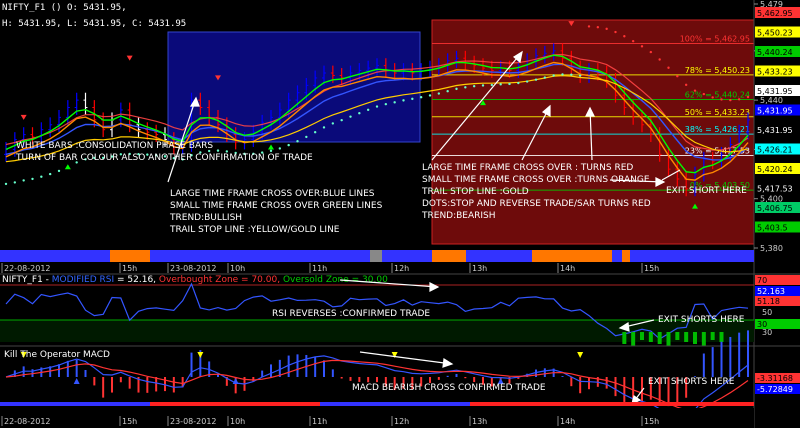 This screenshot has width=800, height=428. What do you see at coordinates (691, 382) in the screenshot?
I see `macd-exit-annotation: EXIT SHORTS HERE` at bounding box center [691, 382].